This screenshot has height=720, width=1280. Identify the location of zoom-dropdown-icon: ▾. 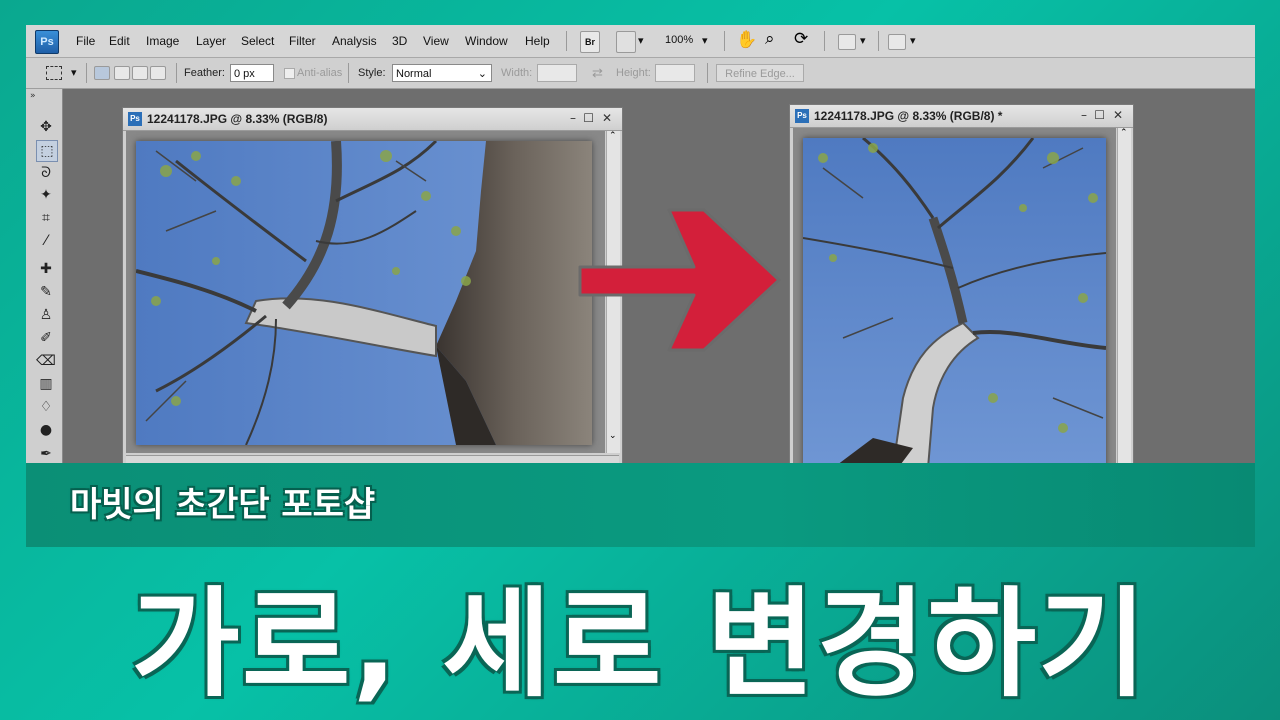
(705, 40).